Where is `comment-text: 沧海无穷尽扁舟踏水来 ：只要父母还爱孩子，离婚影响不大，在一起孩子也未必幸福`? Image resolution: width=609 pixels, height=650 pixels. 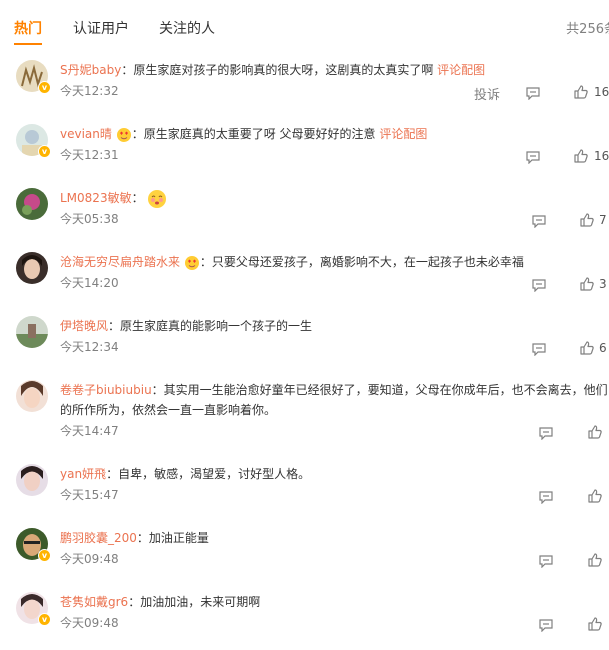
comment-text: 沧海无穷尽扁舟踏水来 ：只要父母还爱孩子，离婚影响不大，在一起孩子也未必幸福 is located at coordinates (334, 262).